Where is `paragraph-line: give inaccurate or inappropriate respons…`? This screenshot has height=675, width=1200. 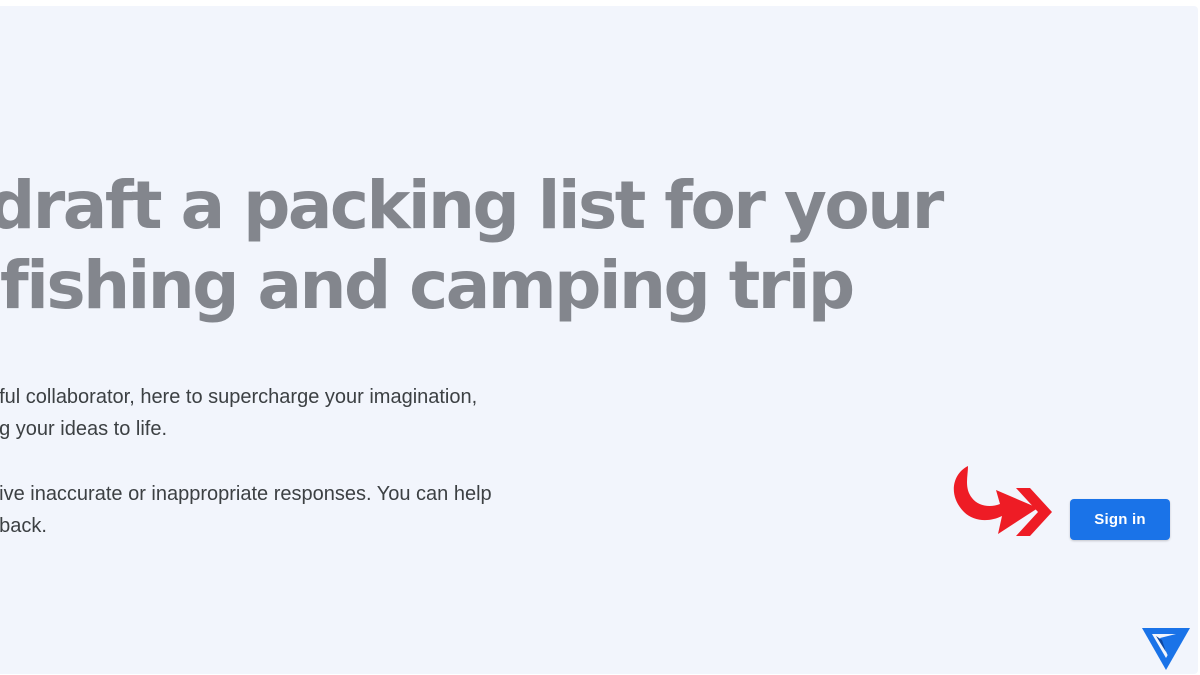
paragraph-line: give inaccurate or inappropriate respons… is located at coordinates (246, 494).